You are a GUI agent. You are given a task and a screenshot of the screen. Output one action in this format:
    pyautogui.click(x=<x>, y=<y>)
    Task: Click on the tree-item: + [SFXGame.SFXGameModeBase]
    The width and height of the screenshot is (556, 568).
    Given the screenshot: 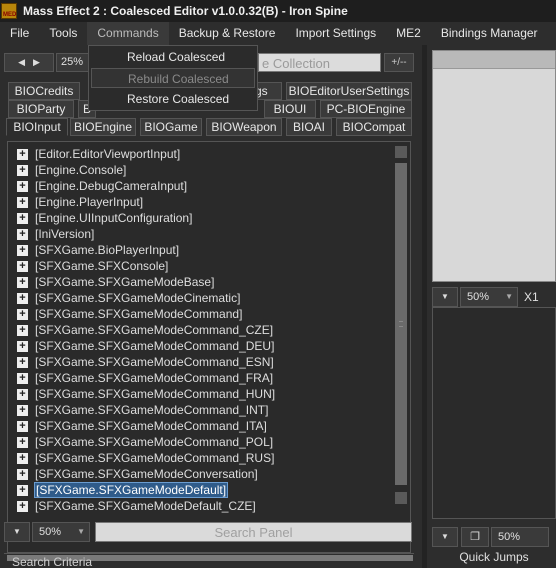 What is the action you would take?
    pyautogui.click(x=116, y=282)
    